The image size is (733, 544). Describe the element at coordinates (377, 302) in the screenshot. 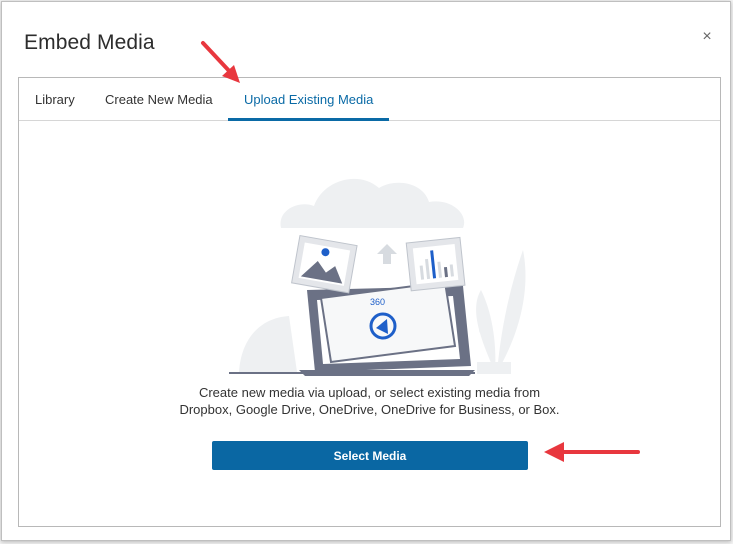

I see `badge-360: 360` at that location.